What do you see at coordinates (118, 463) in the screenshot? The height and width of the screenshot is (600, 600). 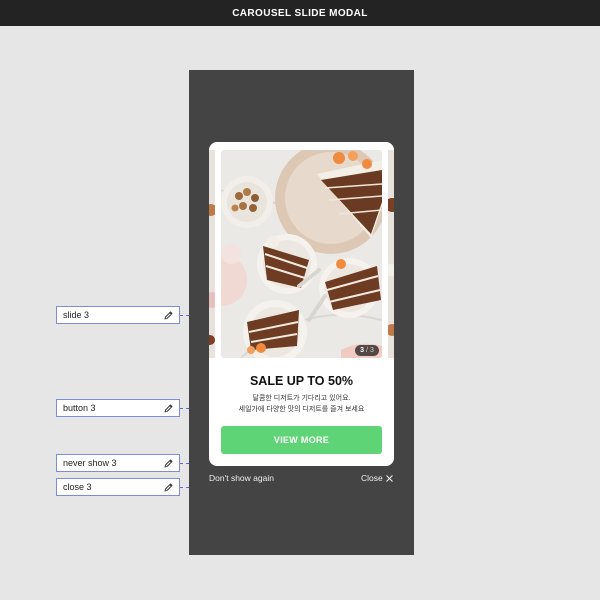 I see `annotation-never-show: never show 3` at bounding box center [118, 463].